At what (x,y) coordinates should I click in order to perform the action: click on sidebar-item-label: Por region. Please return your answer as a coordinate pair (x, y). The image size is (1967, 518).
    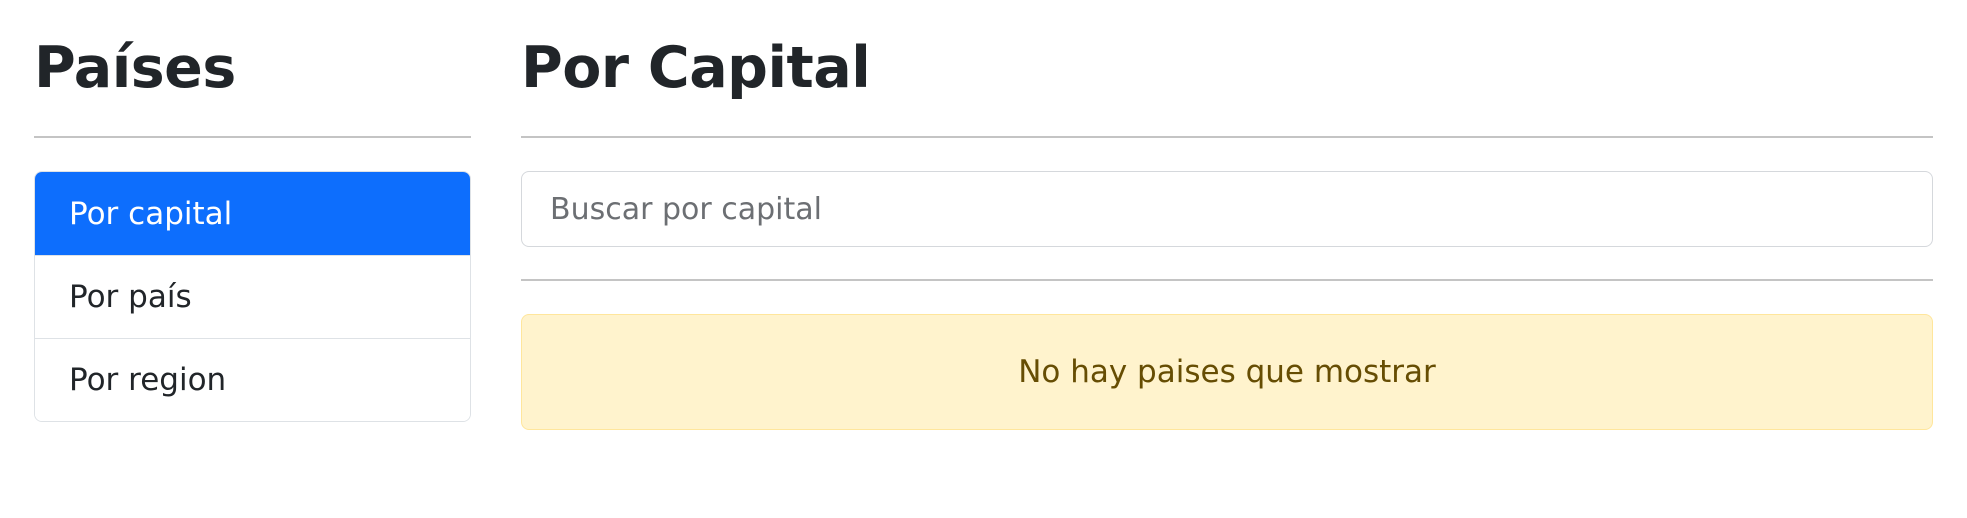
    Looking at the image, I should click on (148, 380).